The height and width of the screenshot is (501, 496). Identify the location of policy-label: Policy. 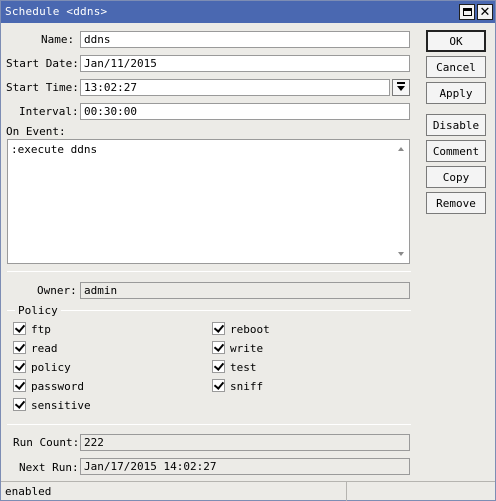
(38, 310).